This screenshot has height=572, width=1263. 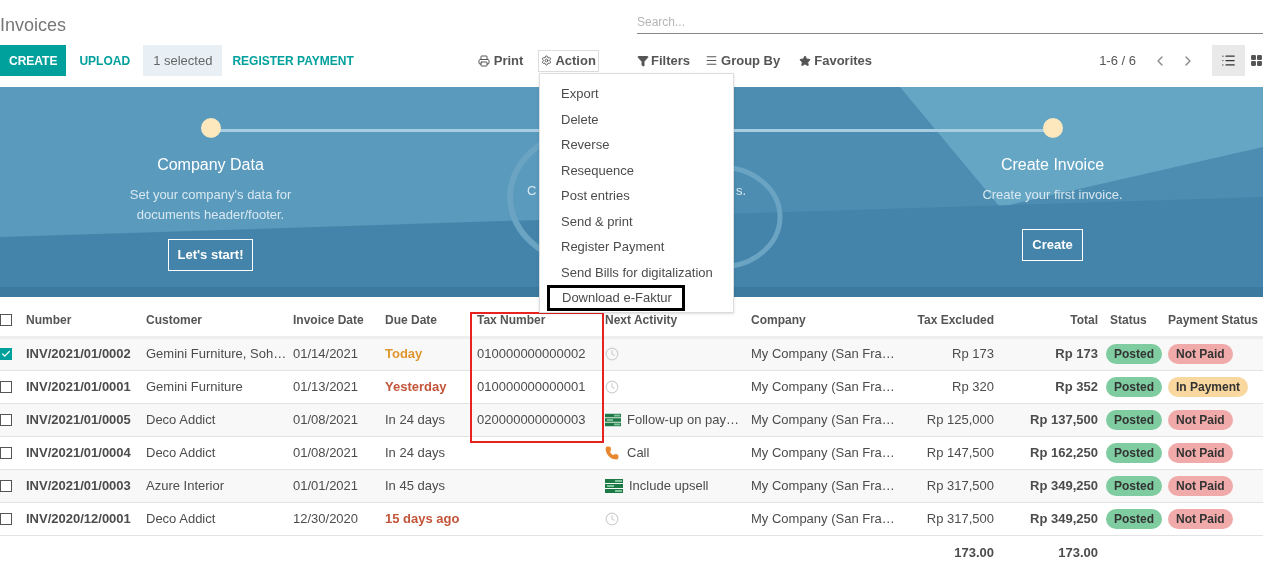 I want to click on table-cell: In 45 days, so click(x=425, y=485).